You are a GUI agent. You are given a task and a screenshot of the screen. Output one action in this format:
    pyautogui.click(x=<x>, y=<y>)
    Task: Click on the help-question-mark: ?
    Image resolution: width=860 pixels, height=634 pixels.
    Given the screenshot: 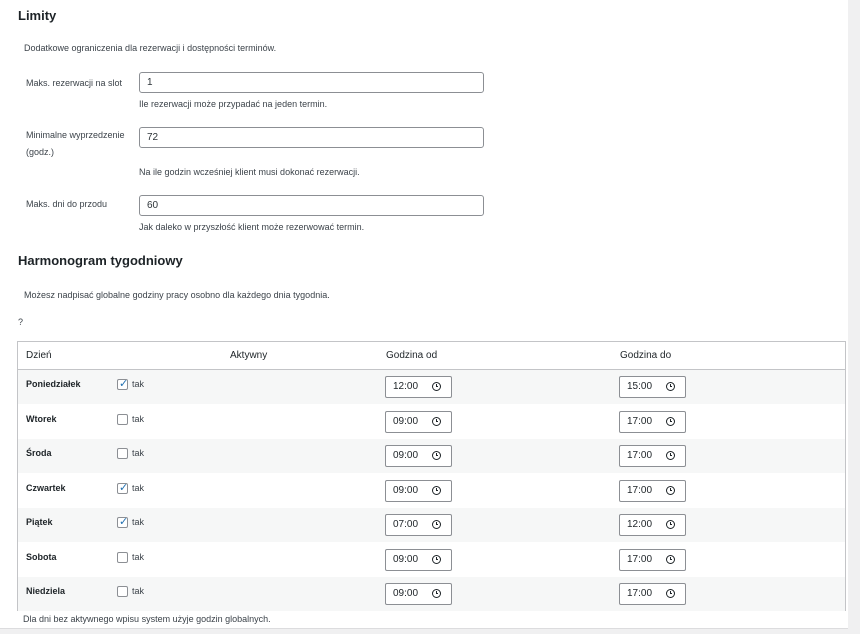 What is the action you would take?
    pyautogui.click(x=21, y=322)
    